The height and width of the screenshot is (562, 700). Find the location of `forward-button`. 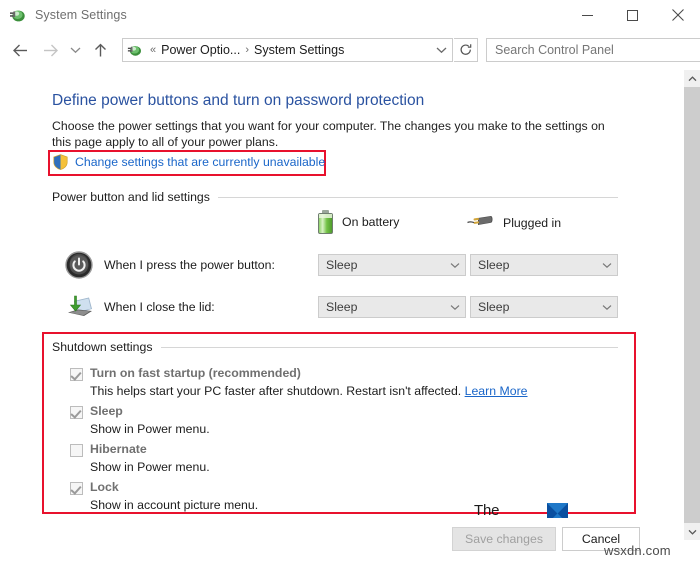

forward-button is located at coordinates (50, 50).